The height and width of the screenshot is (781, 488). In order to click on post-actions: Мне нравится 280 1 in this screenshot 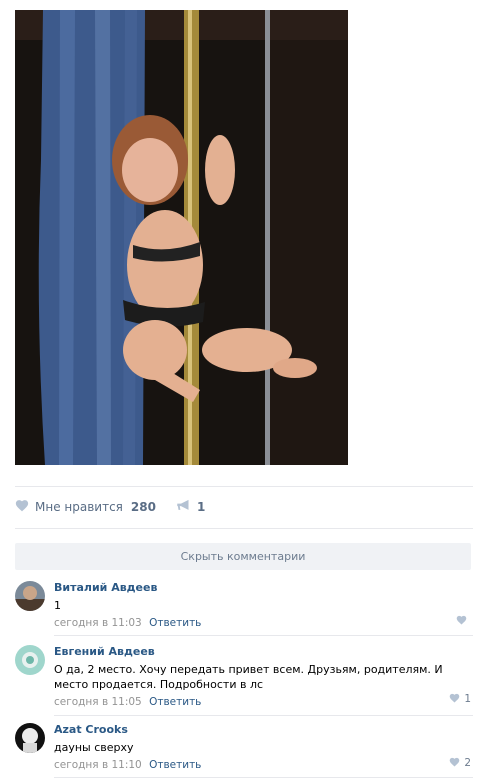, I will do `click(110, 507)`.